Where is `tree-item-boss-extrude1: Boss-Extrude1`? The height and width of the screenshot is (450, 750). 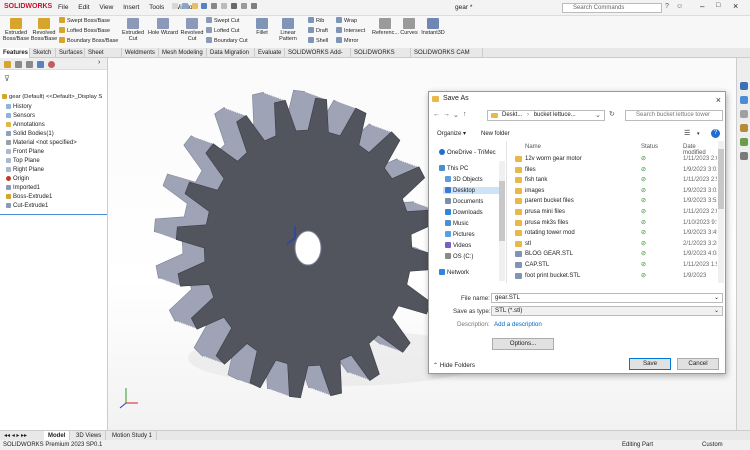
tree-item-boss-extrude1: Boss-Extrude1 is located at coordinates (29, 197).